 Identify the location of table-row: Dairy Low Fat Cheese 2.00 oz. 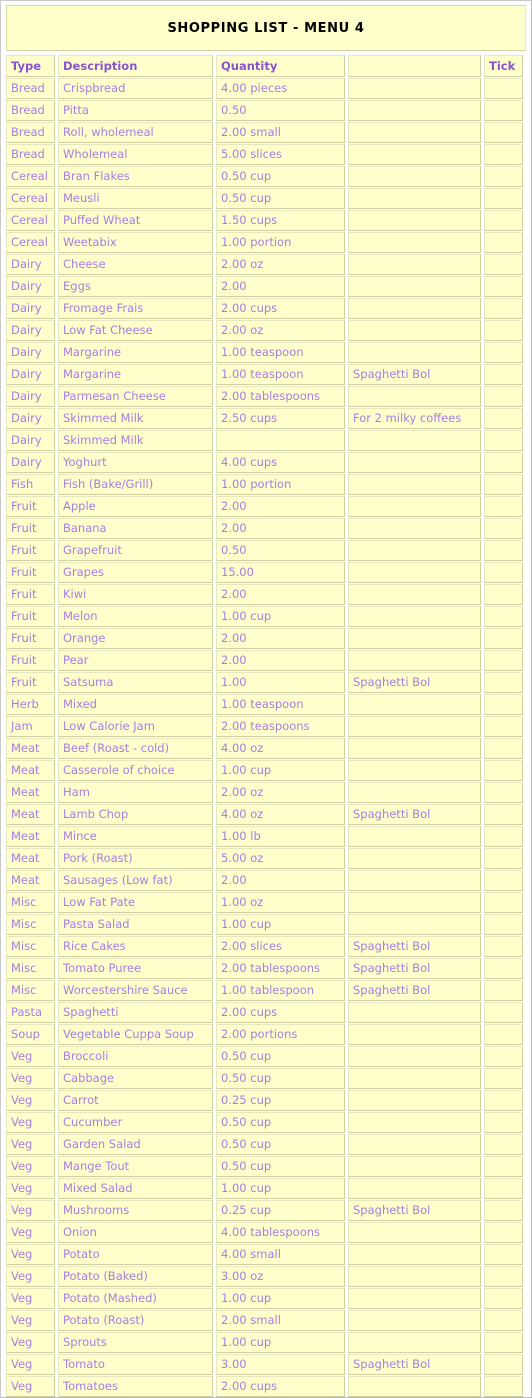
(264, 330).